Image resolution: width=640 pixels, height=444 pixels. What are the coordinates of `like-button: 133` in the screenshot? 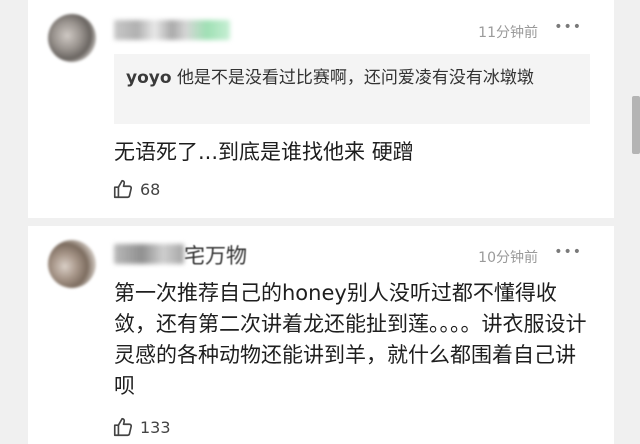 It's located at (141, 427).